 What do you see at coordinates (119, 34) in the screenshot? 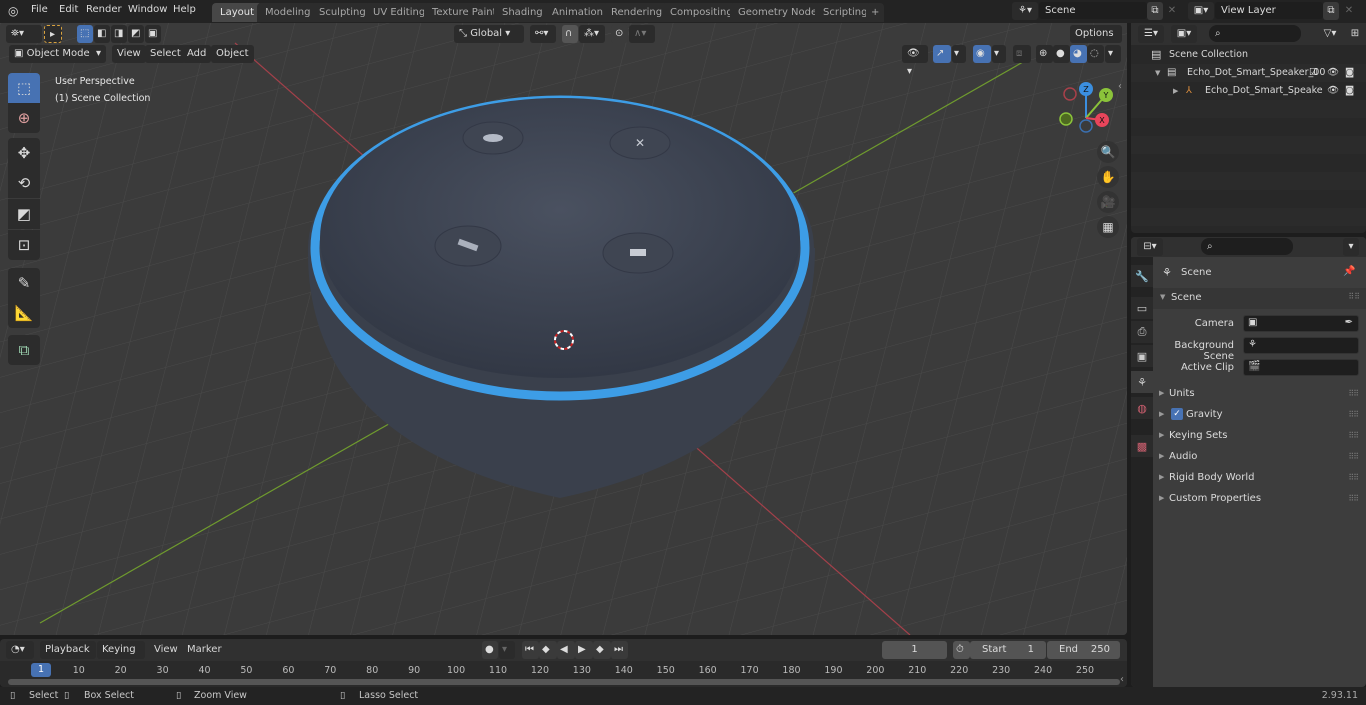
I see `select-mode-subtract-icon: ◨` at bounding box center [119, 34].